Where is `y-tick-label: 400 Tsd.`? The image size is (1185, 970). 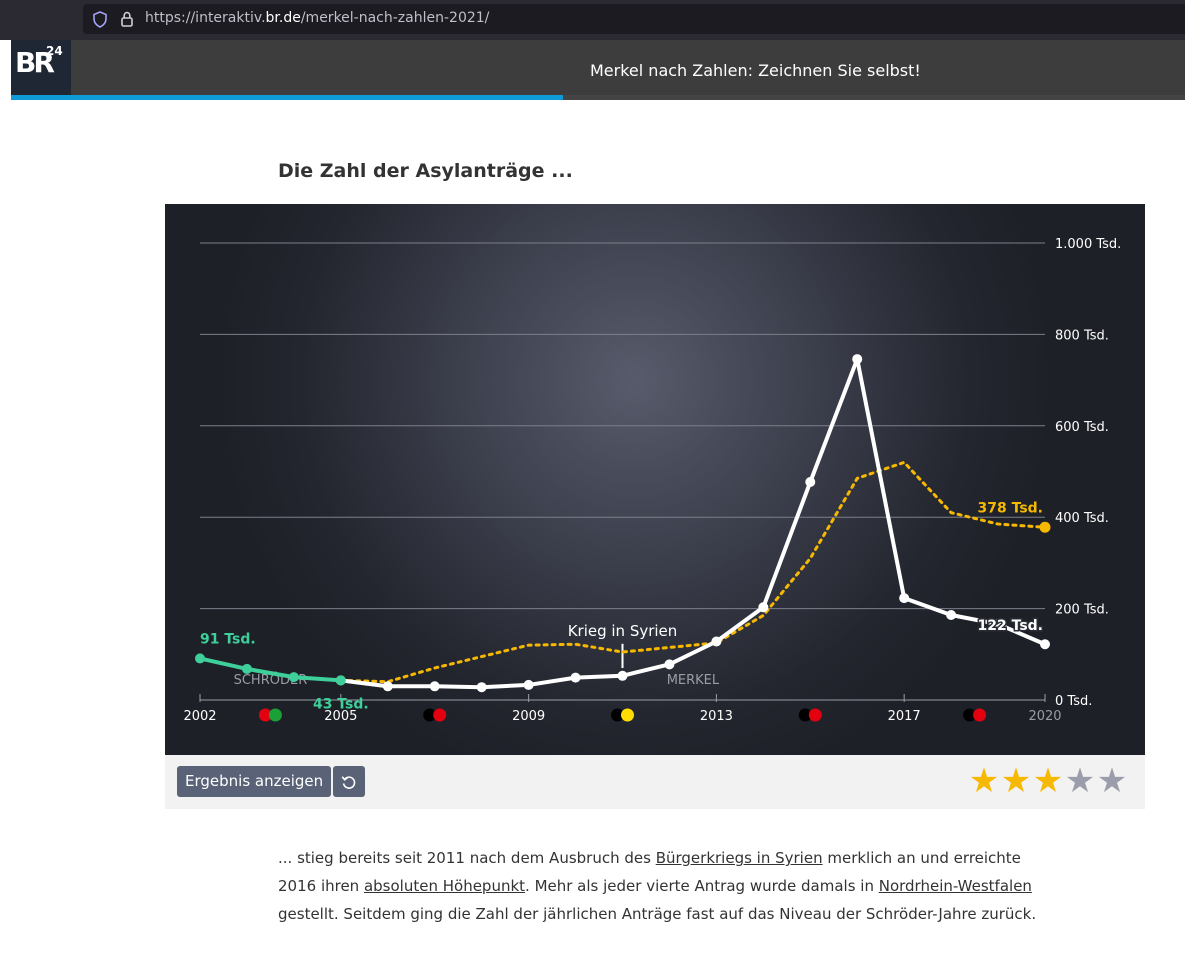
y-tick-label: 400 Tsd. is located at coordinates (1082, 518).